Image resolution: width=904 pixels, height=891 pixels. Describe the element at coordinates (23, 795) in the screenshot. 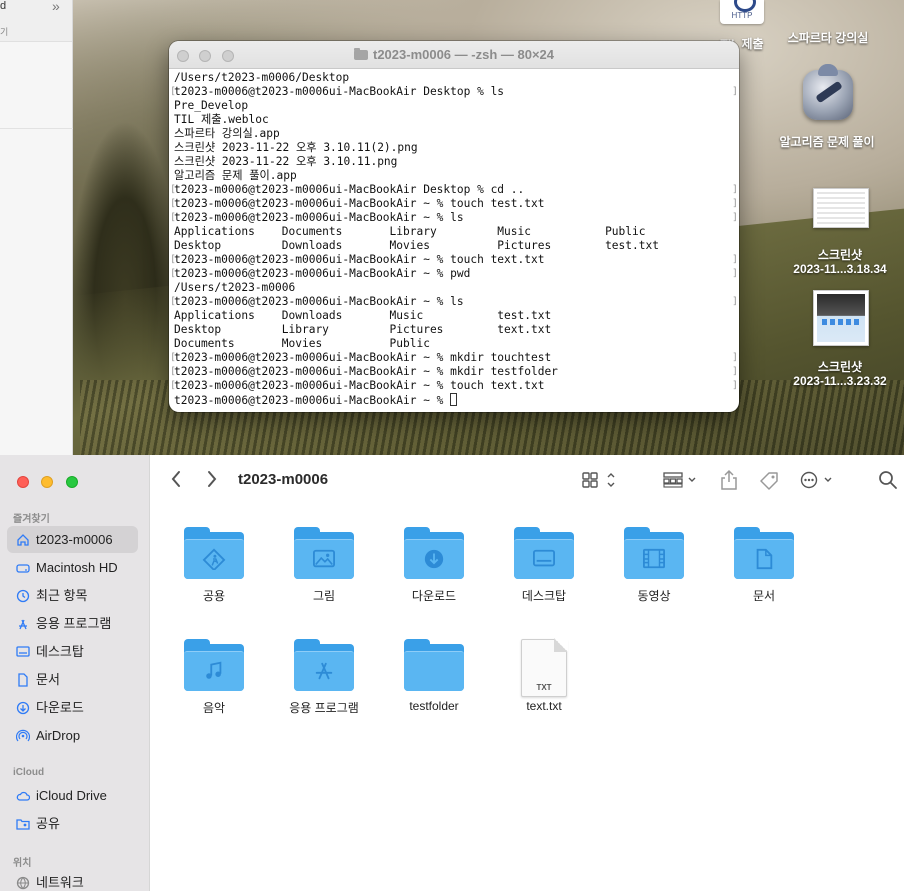

I see `cloud-icon` at that location.